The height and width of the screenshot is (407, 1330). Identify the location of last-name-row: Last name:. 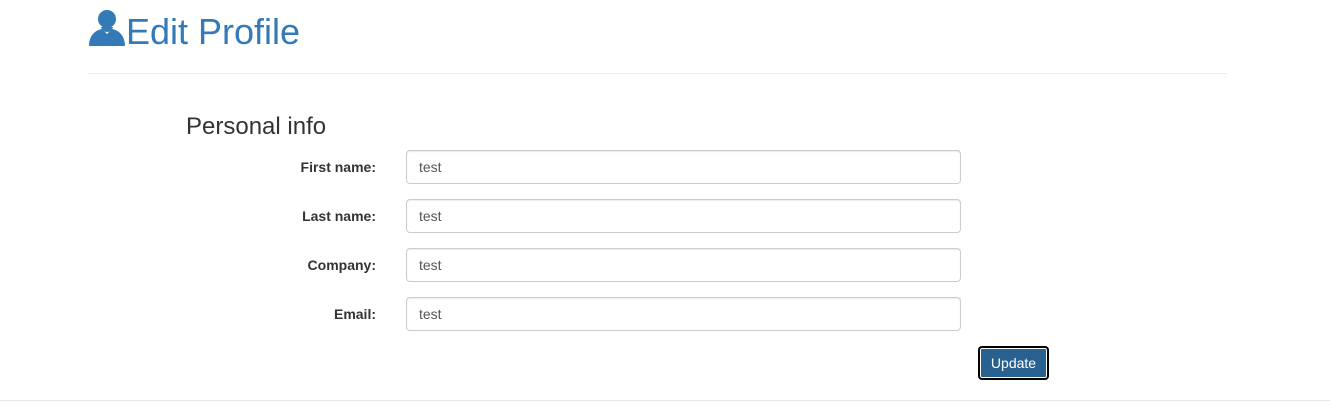
(574, 216).